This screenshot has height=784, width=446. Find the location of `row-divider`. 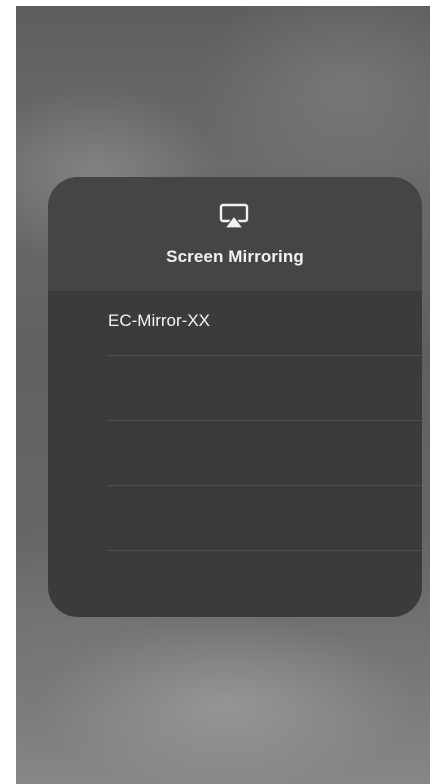

row-divider is located at coordinates (265, 550).